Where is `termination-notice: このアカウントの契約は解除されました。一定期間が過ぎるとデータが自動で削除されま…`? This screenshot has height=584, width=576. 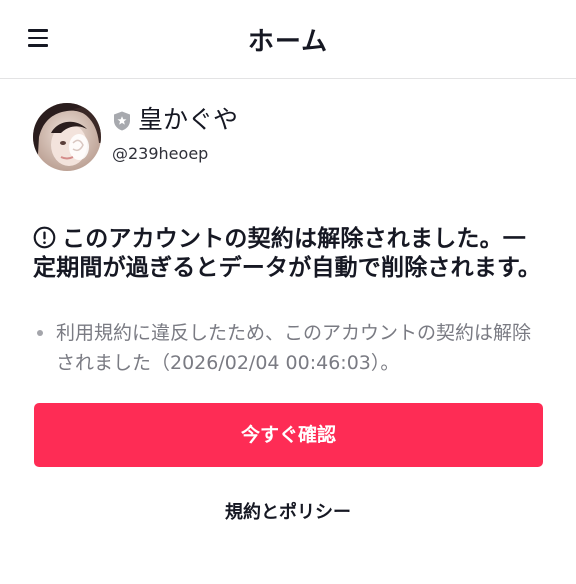
termination-notice: このアカウントの契約は解除されました。一定期間が過ぎるとデータが自動で削除されま… is located at coordinates (289, 254).